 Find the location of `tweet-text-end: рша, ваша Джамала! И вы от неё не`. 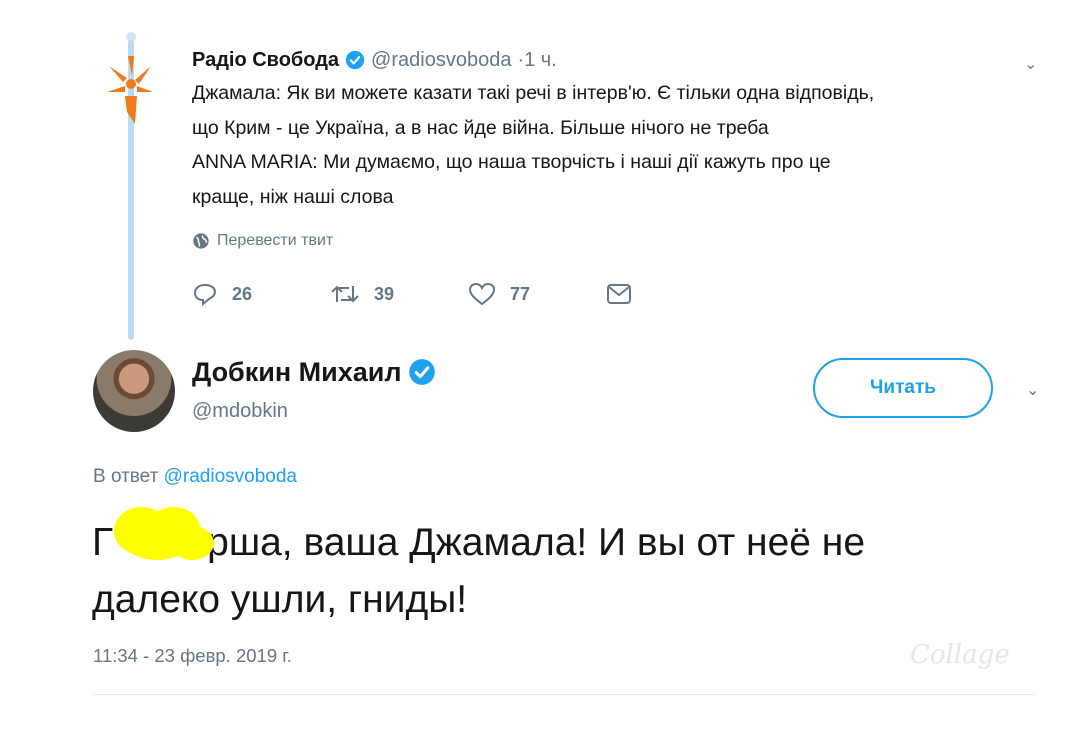

tweet-text-end: рша, ваша Джамала! И вы от неё не is located at coordinates (536, 542).